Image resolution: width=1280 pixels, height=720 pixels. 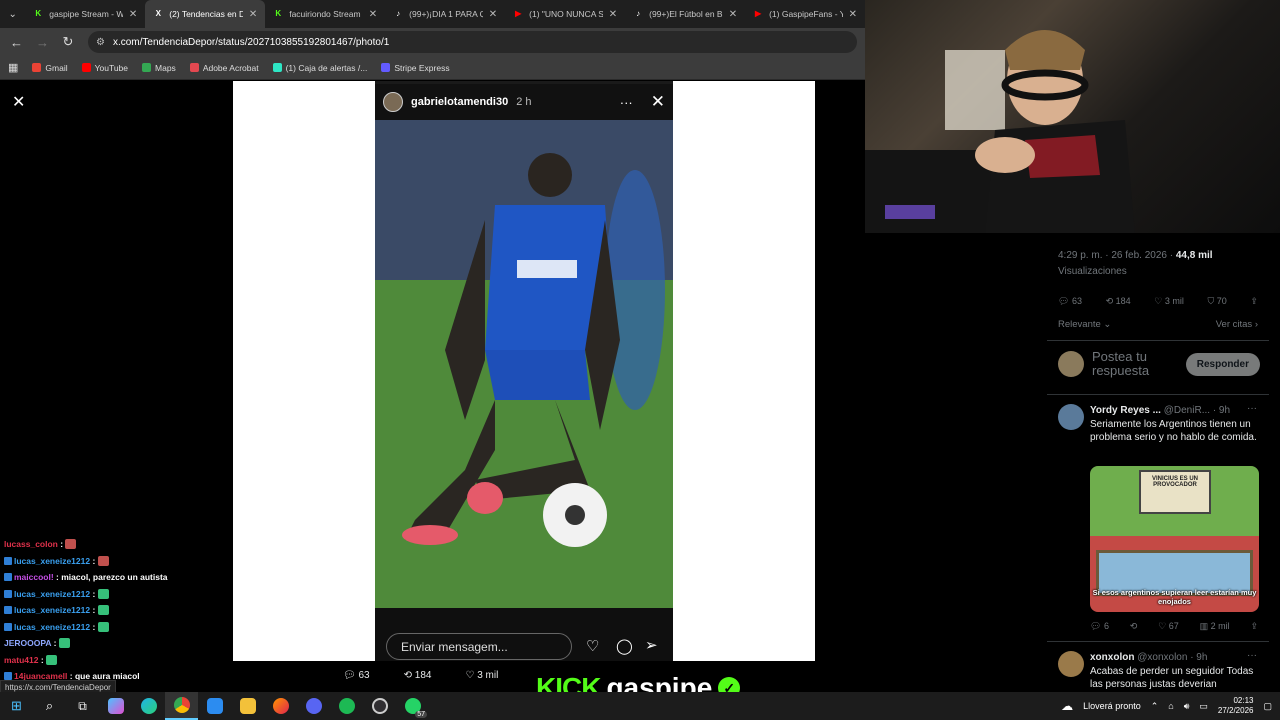 What do you see at coordinates (50, 68) in the screenshot?
I see `bookmark-item: Gmail` at bounding box center [50, 68].